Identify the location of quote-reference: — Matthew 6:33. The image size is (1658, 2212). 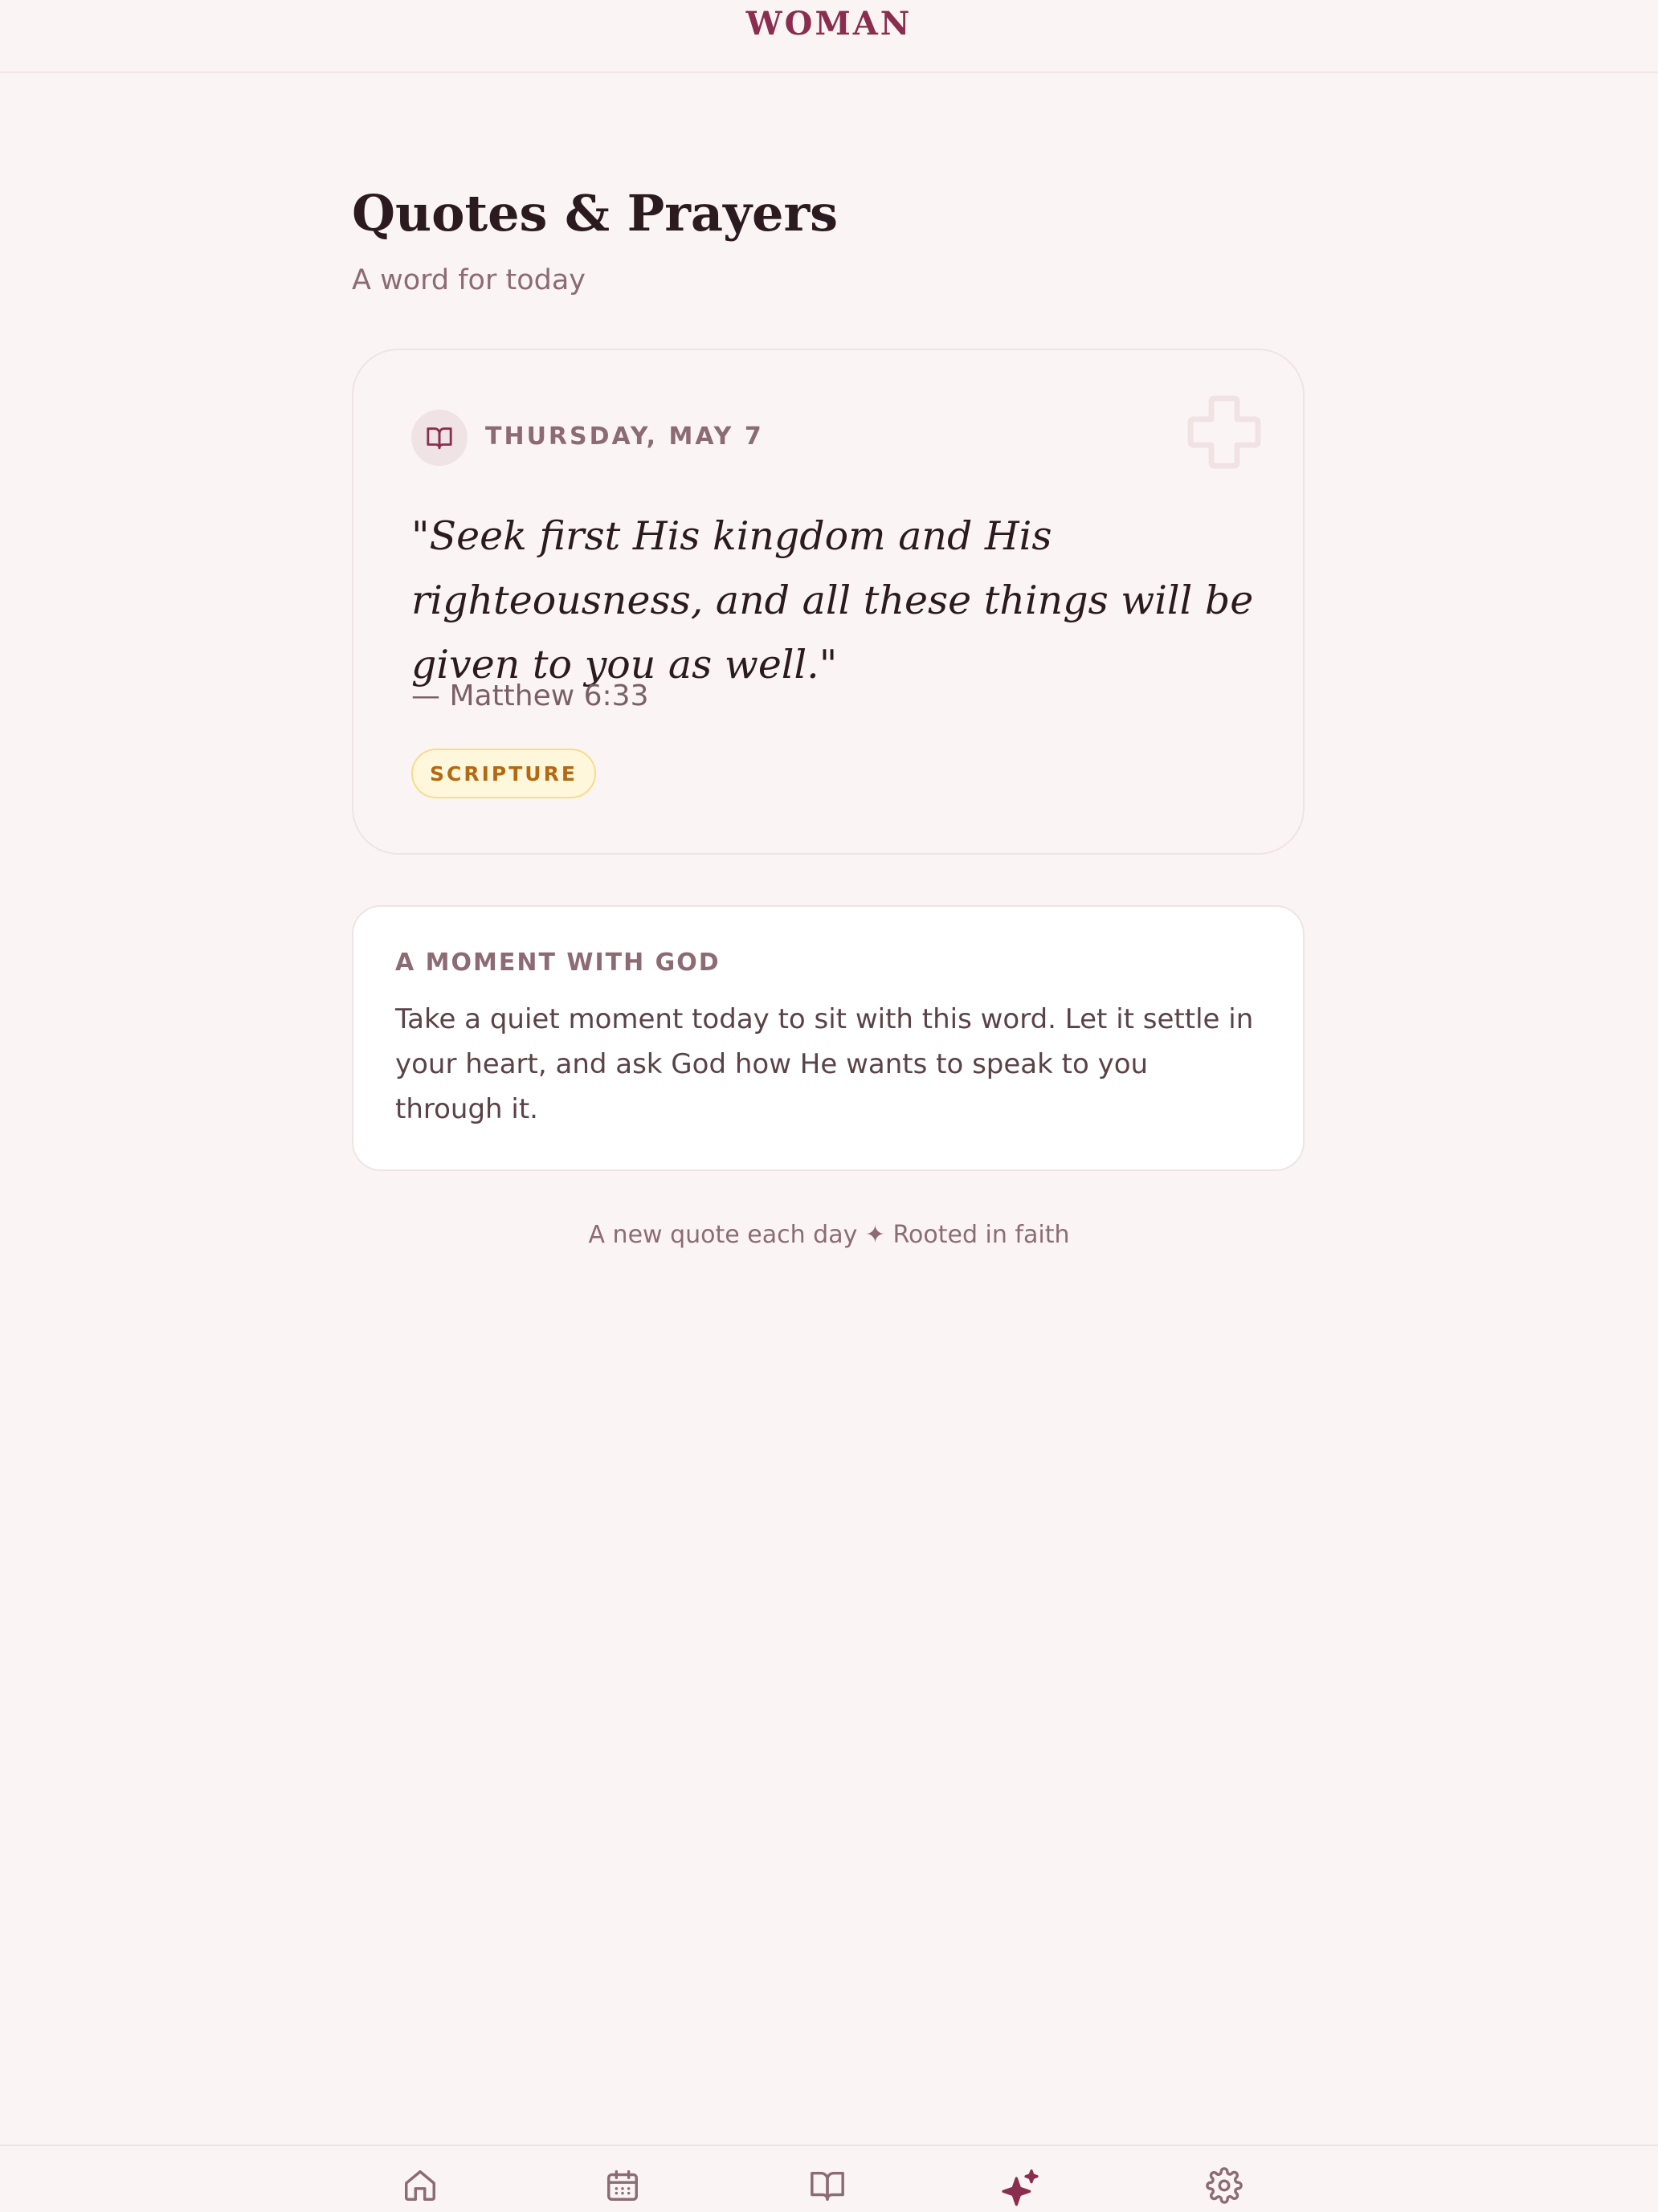
(530, 696).